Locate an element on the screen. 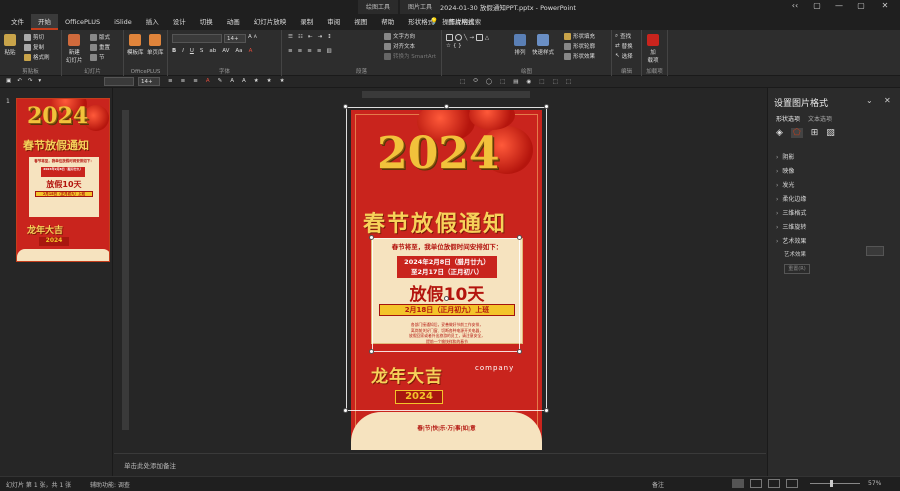 This screenshot has width=900, height=491. reading-view-icon is located at coordinates (774, 483).